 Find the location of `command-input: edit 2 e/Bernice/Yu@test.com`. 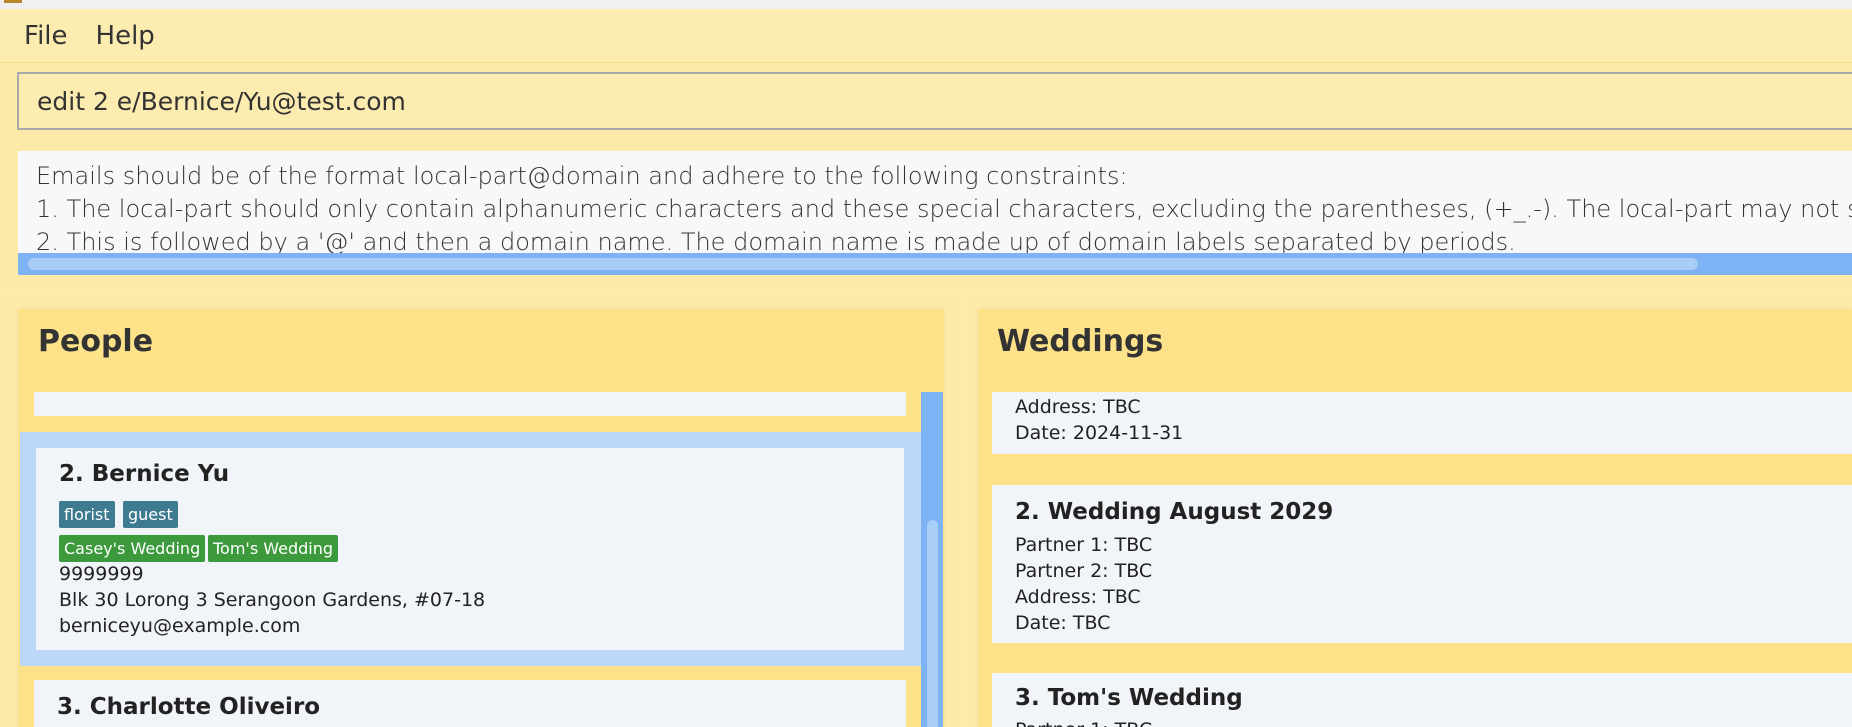

command-input: edit 2 e/Bernice/Yu@test.com is located at coordinates (934, 101).